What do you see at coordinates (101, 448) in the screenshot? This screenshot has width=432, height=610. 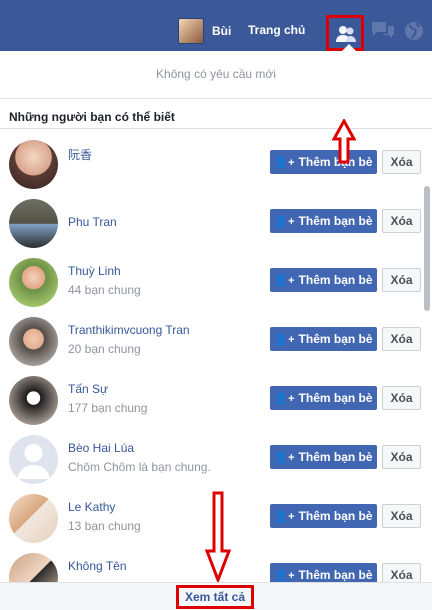 I see `person-name: Bèo Hai Lúa` at bounding box center [101, 448].